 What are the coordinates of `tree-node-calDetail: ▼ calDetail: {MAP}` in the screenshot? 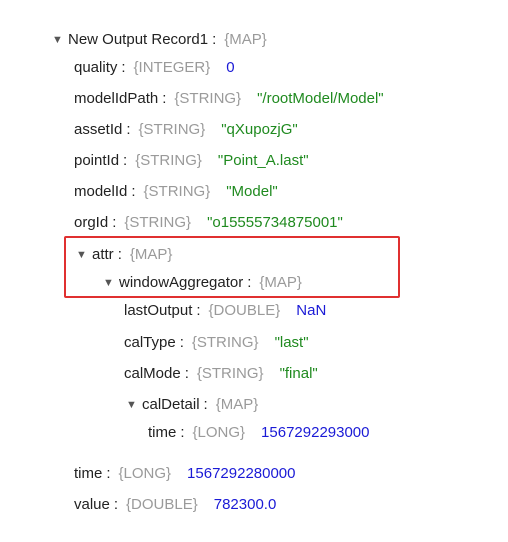 It's located at (192, 405).